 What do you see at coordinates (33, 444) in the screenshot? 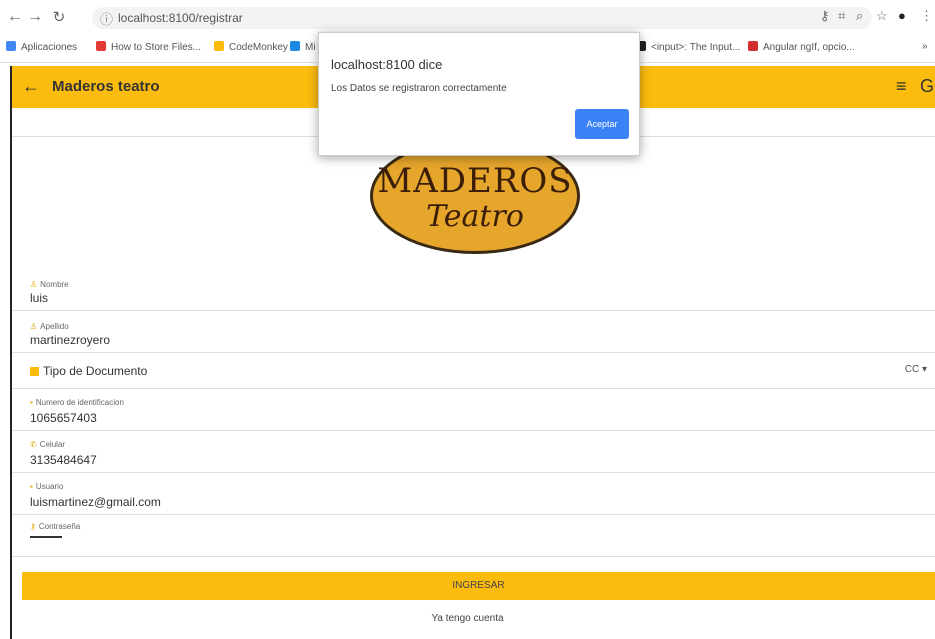
I see `phone-icon: ✆` at bounding box center [33, 444].